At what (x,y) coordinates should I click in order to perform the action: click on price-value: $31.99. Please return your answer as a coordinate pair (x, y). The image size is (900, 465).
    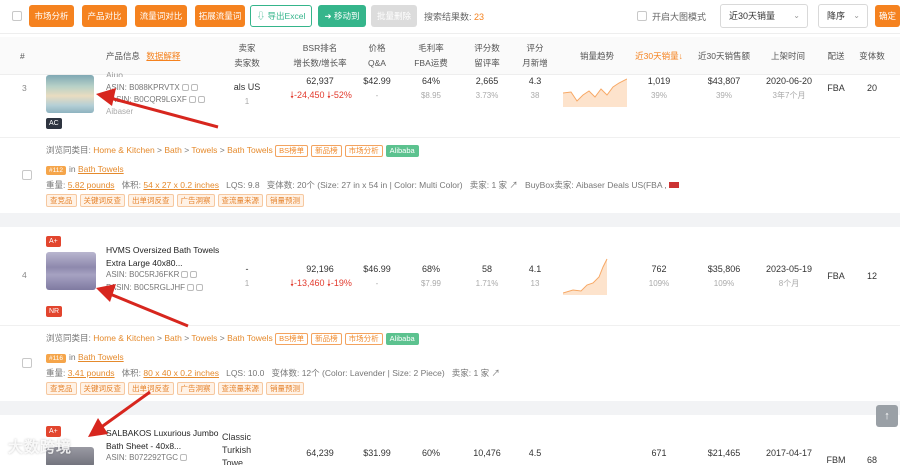
    Looking at the image, I should click on (377, 453).